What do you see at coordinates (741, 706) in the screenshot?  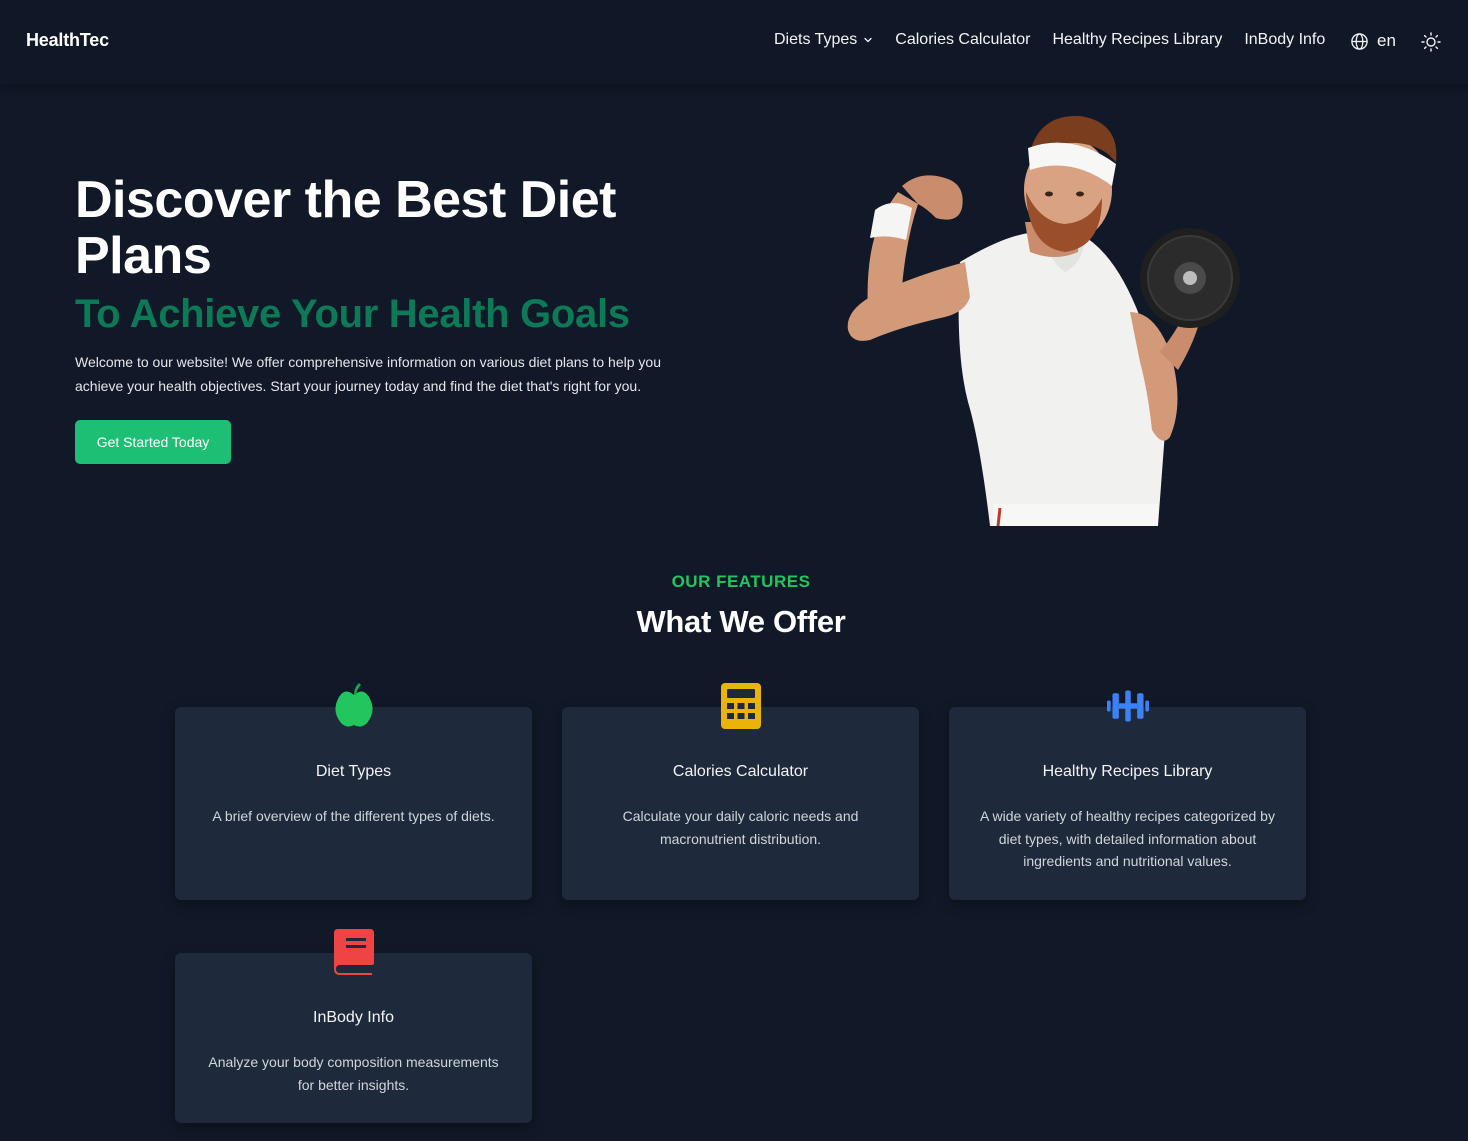 I see `calculator-icon` at bounding box center [741, 706].